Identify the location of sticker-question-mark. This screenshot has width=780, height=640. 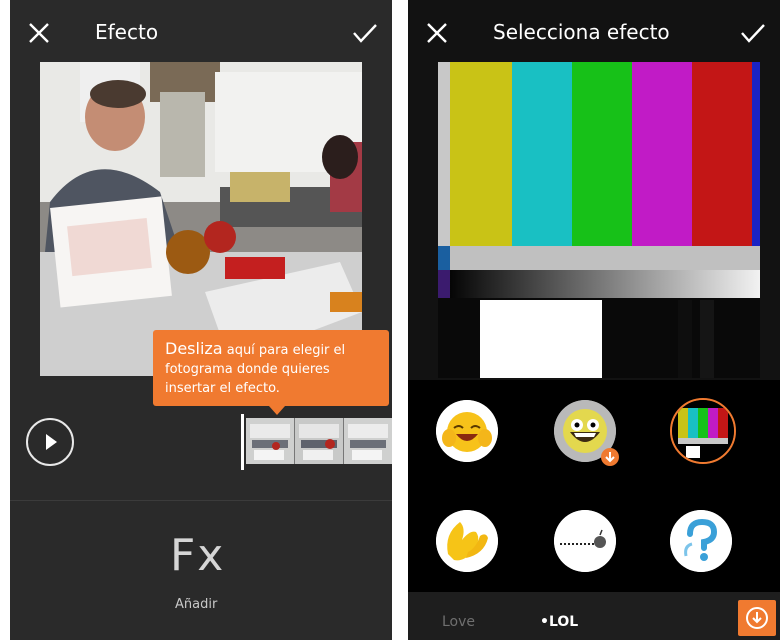
(701, 541).